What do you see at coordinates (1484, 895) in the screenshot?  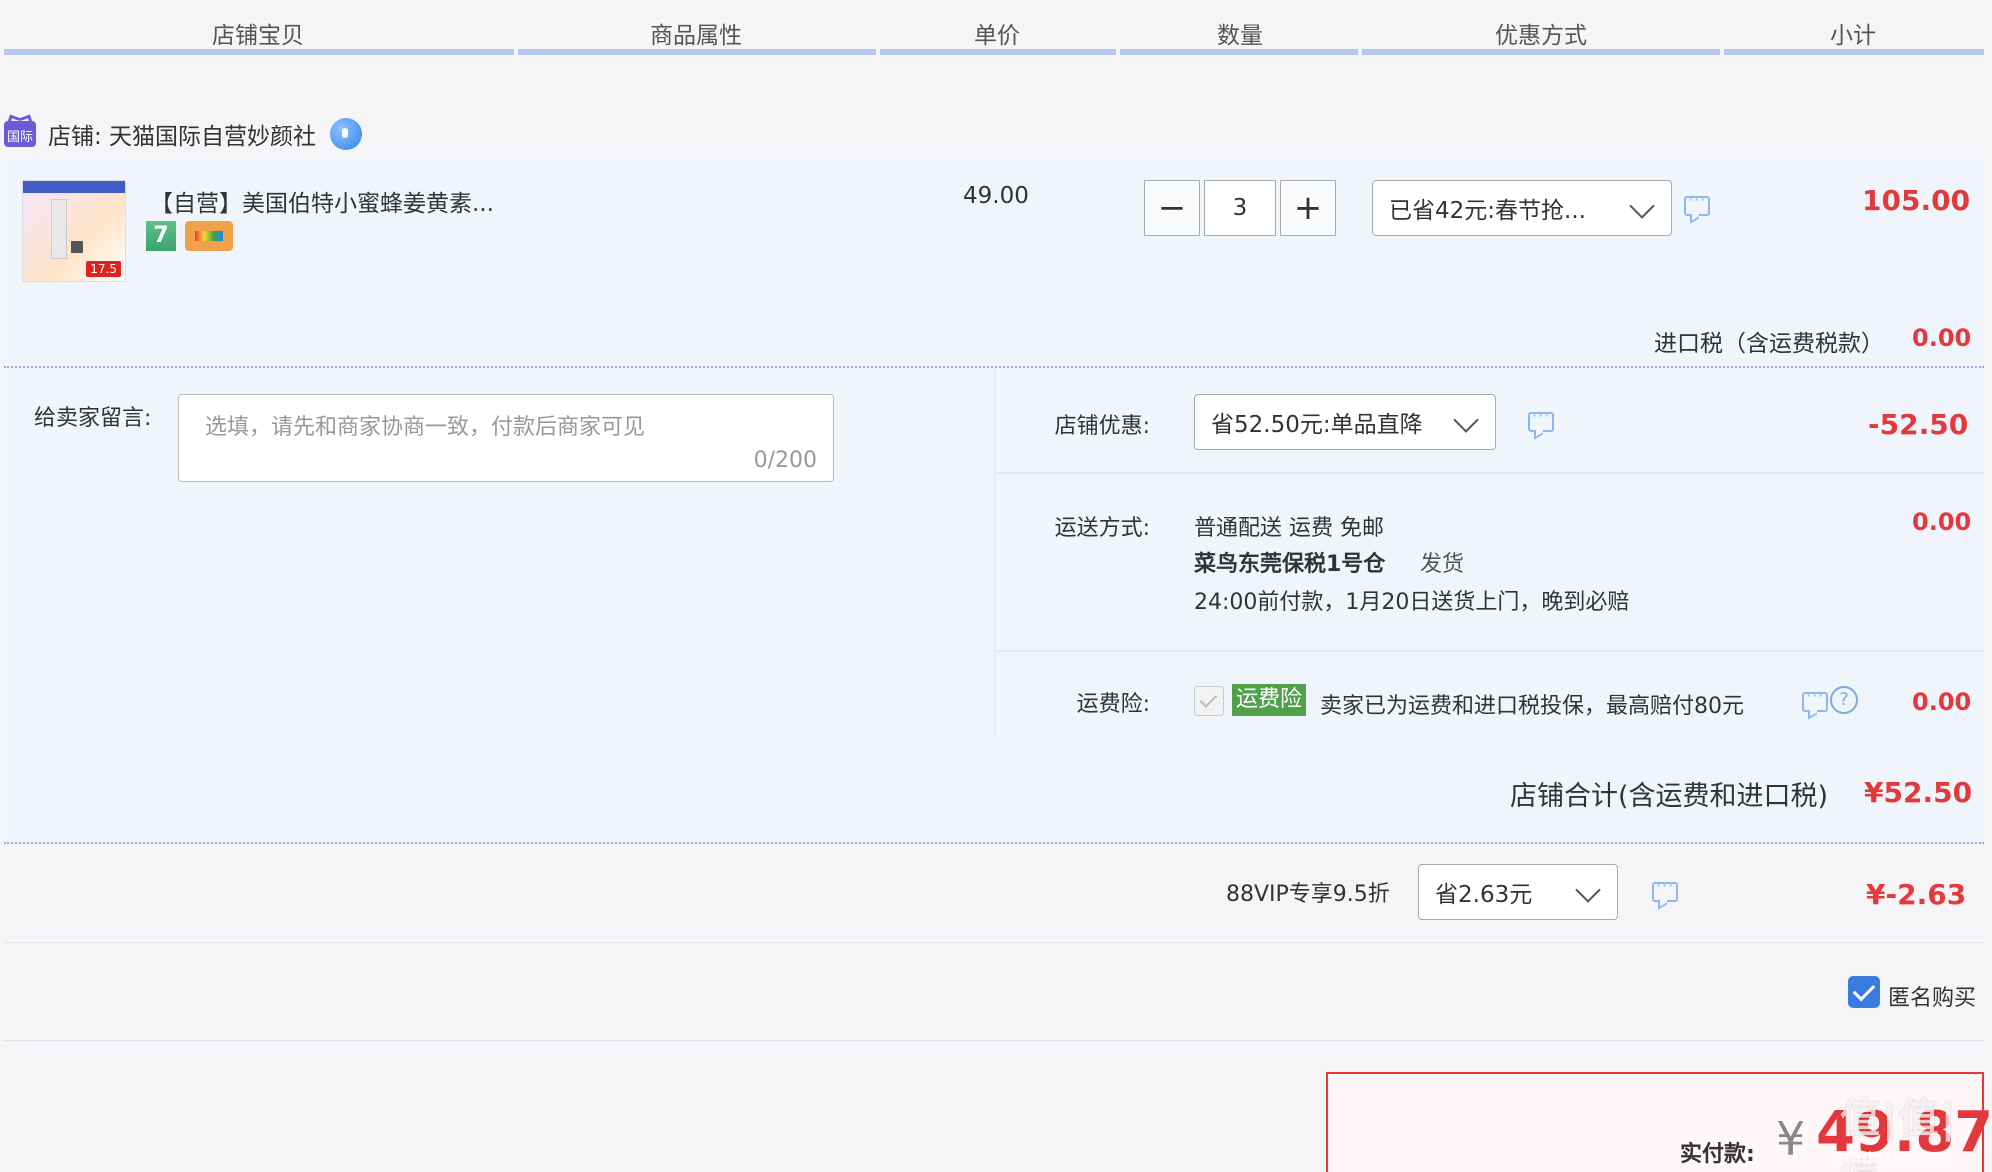 I see `vip-discount-value: 省2.63元` at bounding box center [1484, 895].